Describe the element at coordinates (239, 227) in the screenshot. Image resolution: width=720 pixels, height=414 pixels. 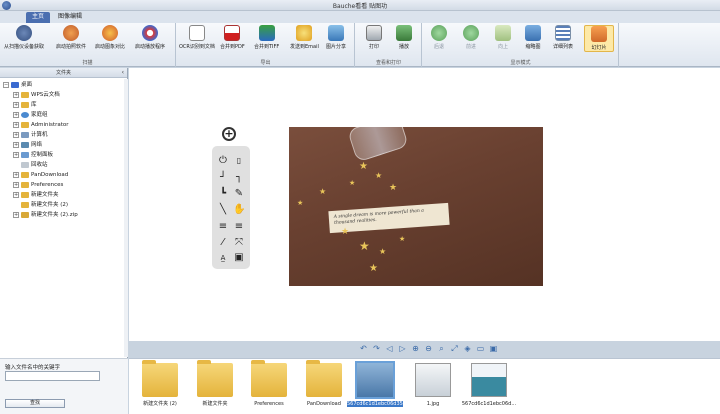
I see `align-right-icon: ≡` at that location.